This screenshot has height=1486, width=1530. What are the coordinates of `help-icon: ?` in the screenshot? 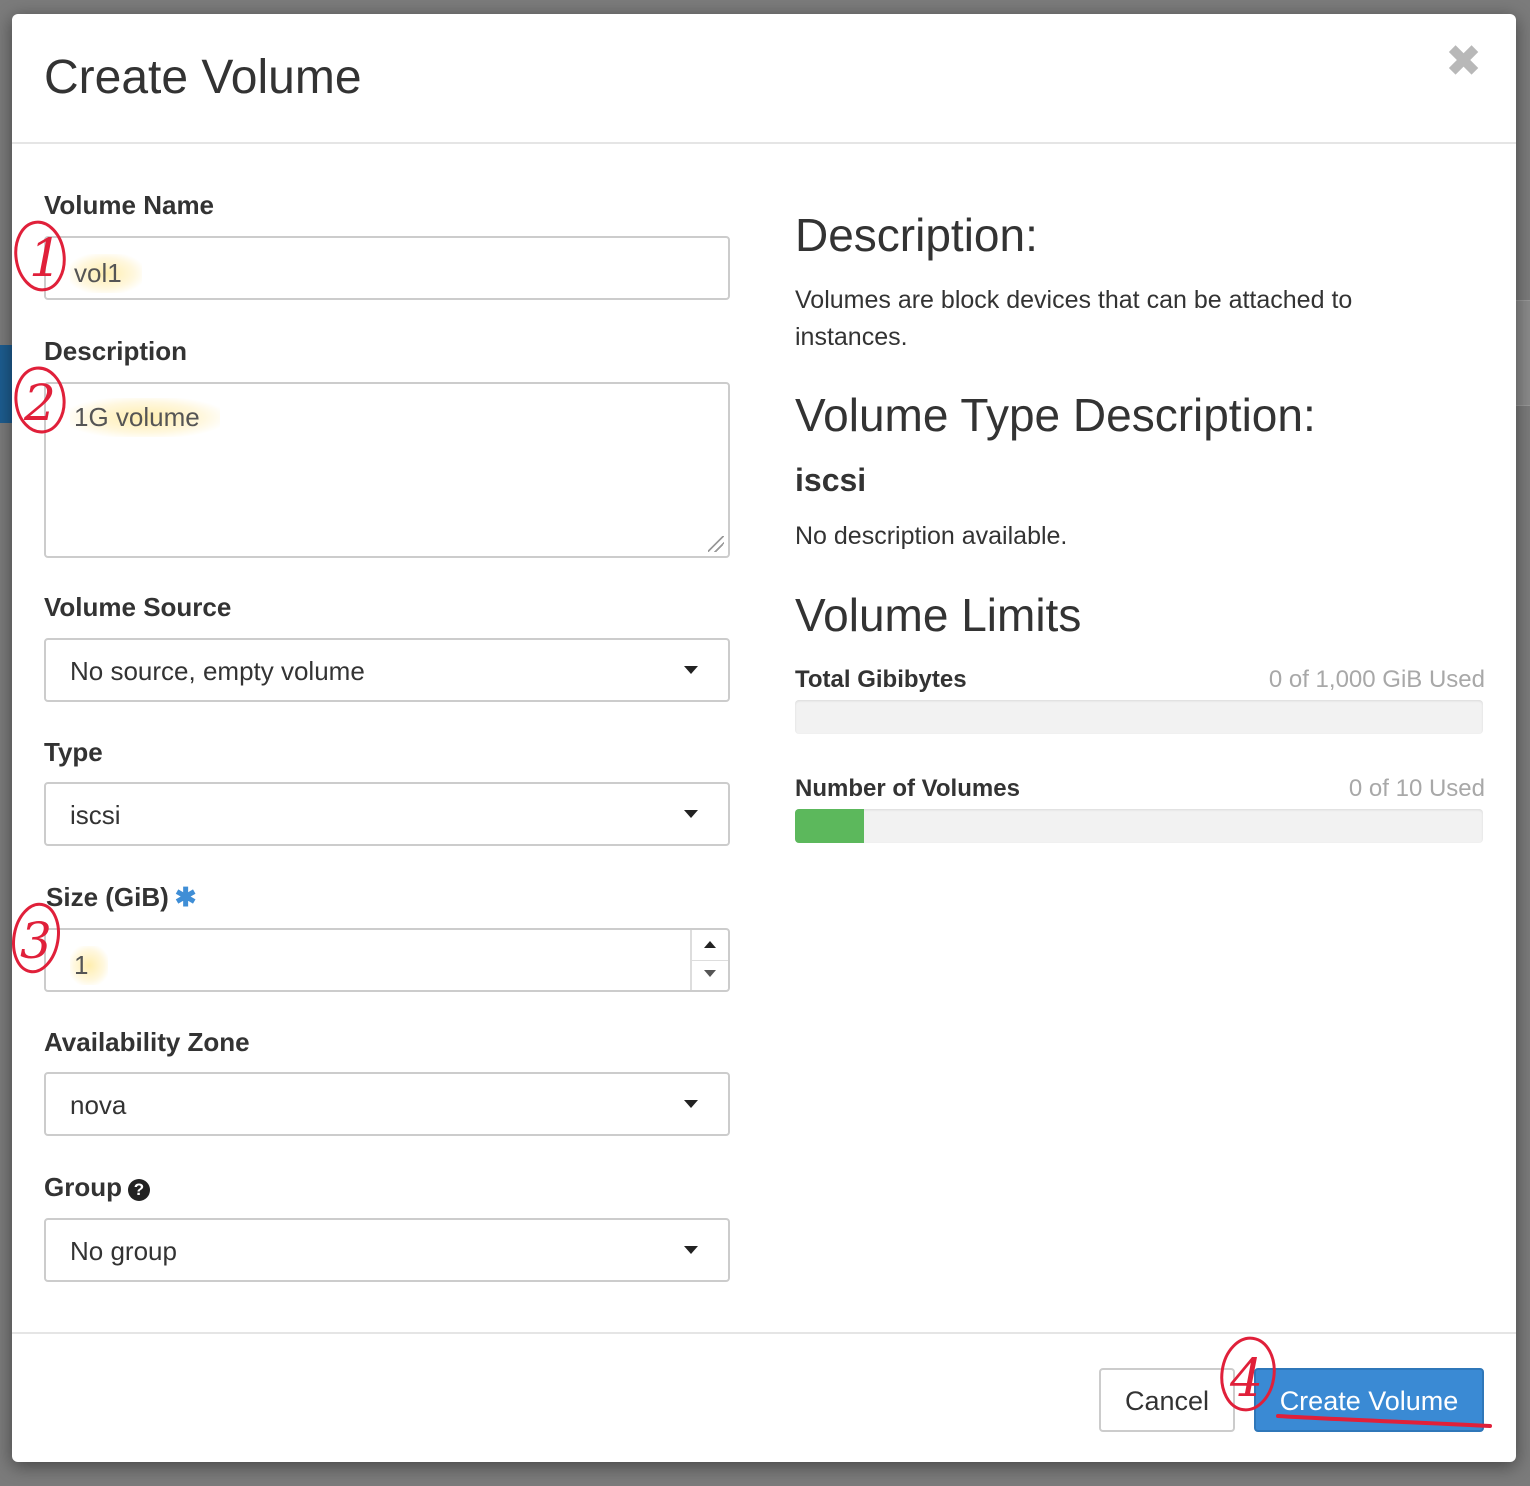 It's located at (139, 1190).